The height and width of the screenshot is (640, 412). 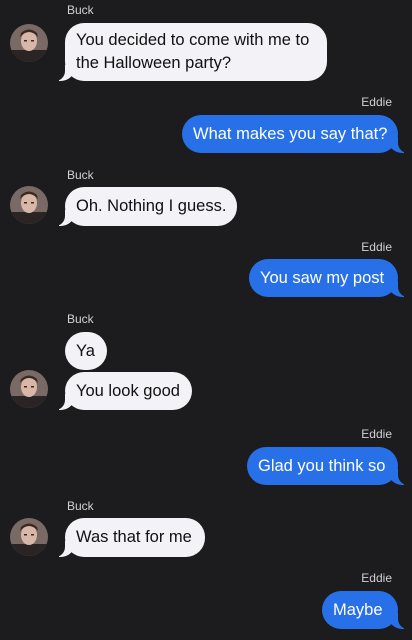 I want to click on message-line: What makes you say that?, so click(x=290, y=134).